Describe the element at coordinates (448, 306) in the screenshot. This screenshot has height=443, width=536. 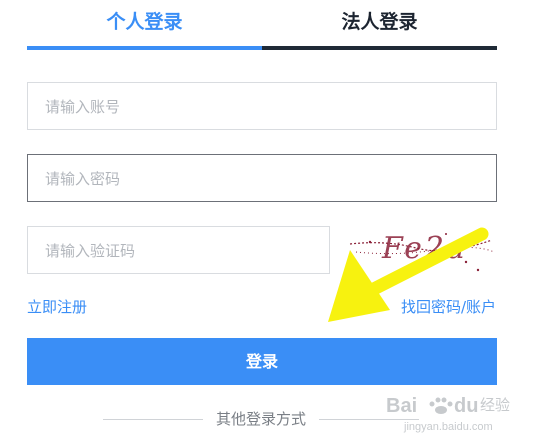
I see `recover-account-link: 找回密码/账户` at that location.